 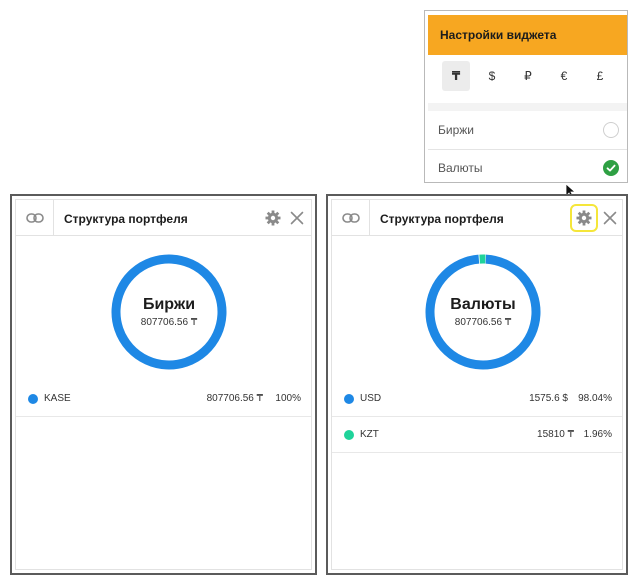 What do you see at coordinates (527, 165) in the screenshot?
I see `option-currencies: Валюты` at bounding box center [527, 165].